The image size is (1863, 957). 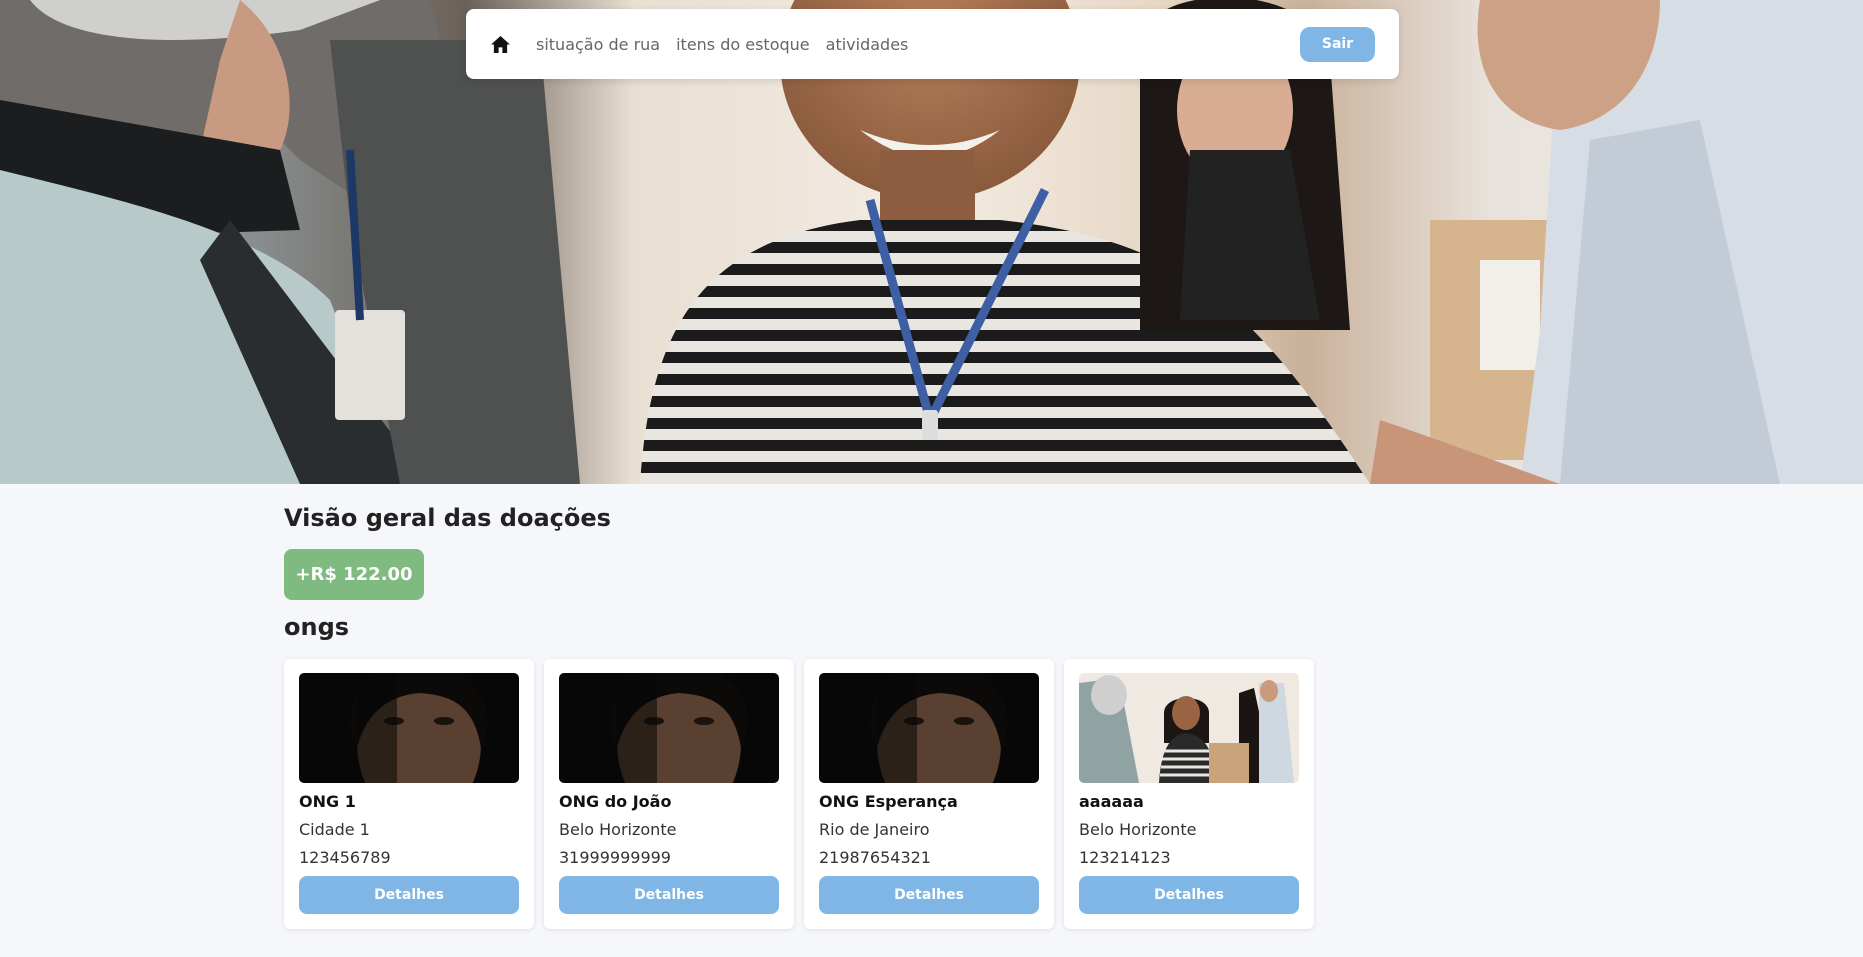 I want to click on nav-link-situacao-de-rua: situação de rua, so click(x=598, y=44).